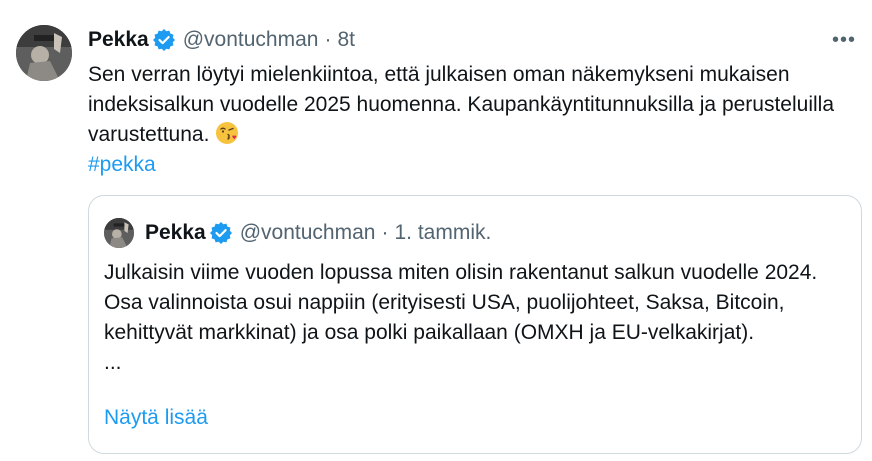 Image resolution: width=872 pixels, height=461 pixels. I want to click on tweet-header: Pekka @vontuchman · 8t, so click(221, 40).